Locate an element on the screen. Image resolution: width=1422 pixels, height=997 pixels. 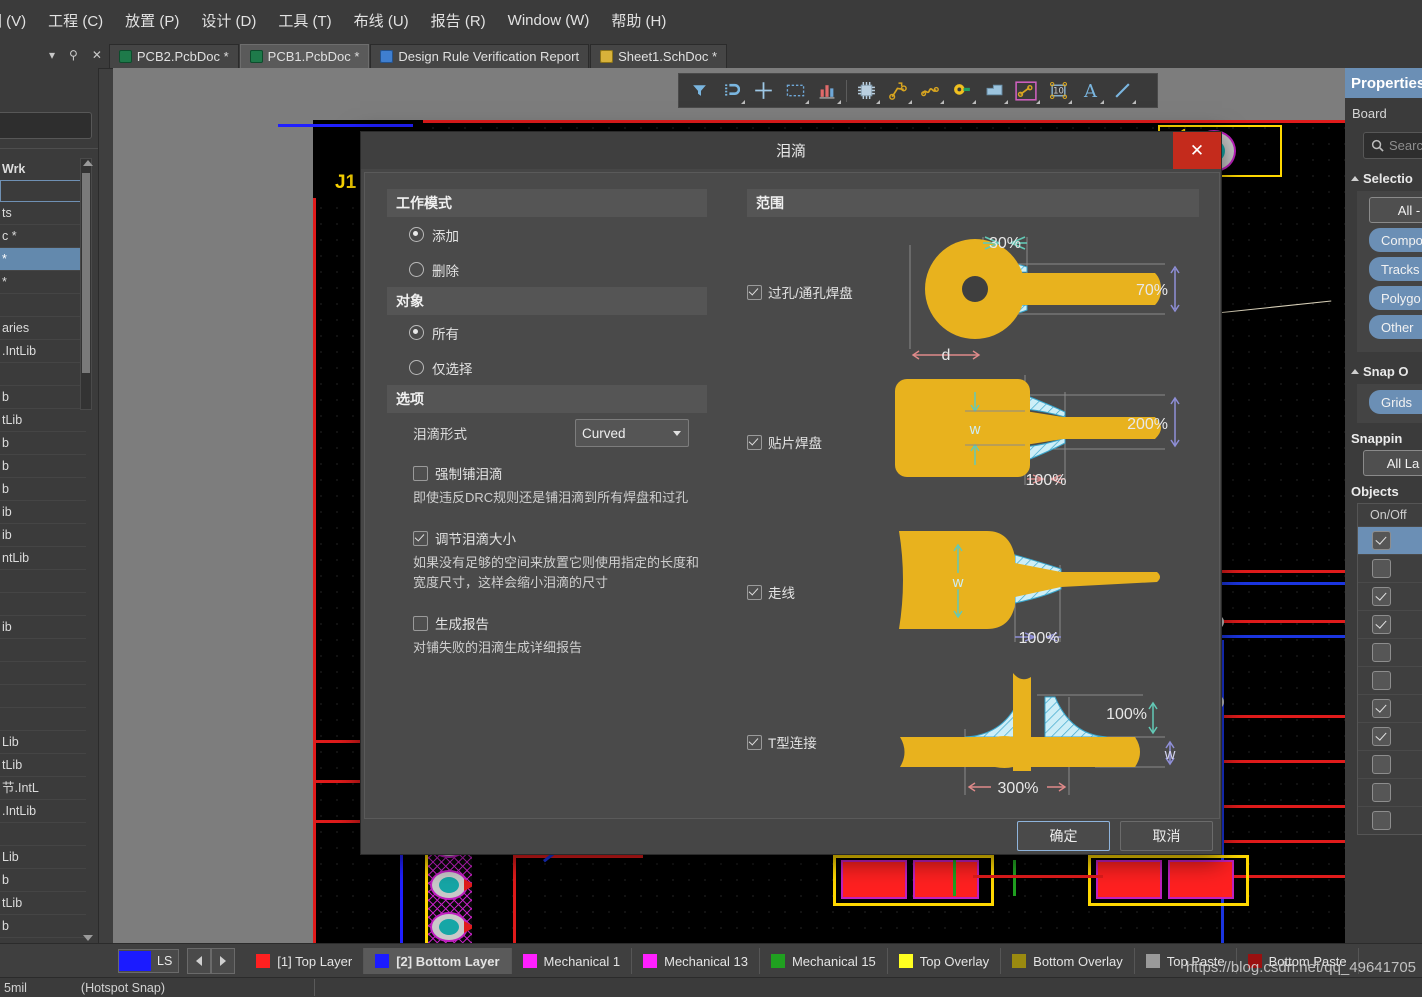
radio-object-all: 所有 is located at coordinates (547, 332).